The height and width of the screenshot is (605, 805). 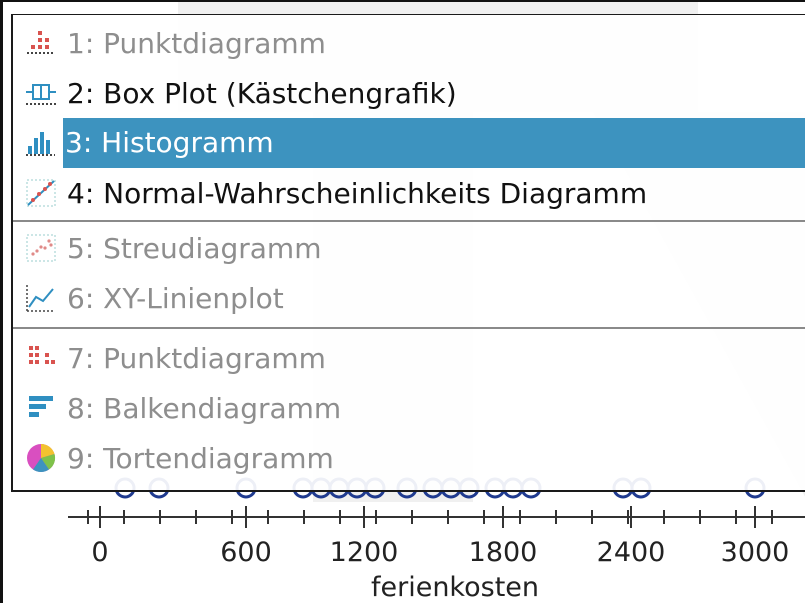 I want to click on menu-item-histogram: 3: Histogramm, so click(x=409, y=143).